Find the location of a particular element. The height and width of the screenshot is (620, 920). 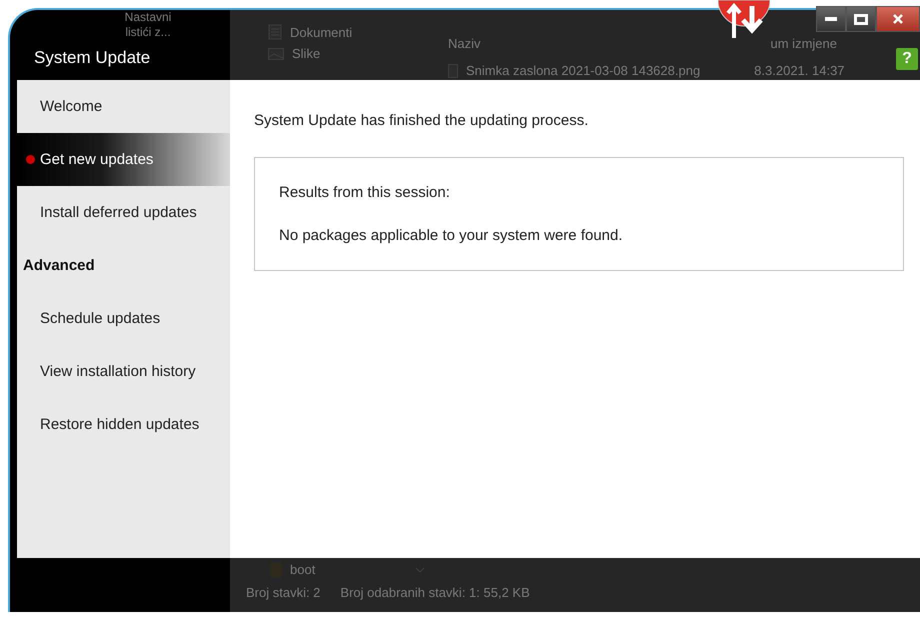

sidebar-item: Restore hidden updates is located at coordinates (123, 424).